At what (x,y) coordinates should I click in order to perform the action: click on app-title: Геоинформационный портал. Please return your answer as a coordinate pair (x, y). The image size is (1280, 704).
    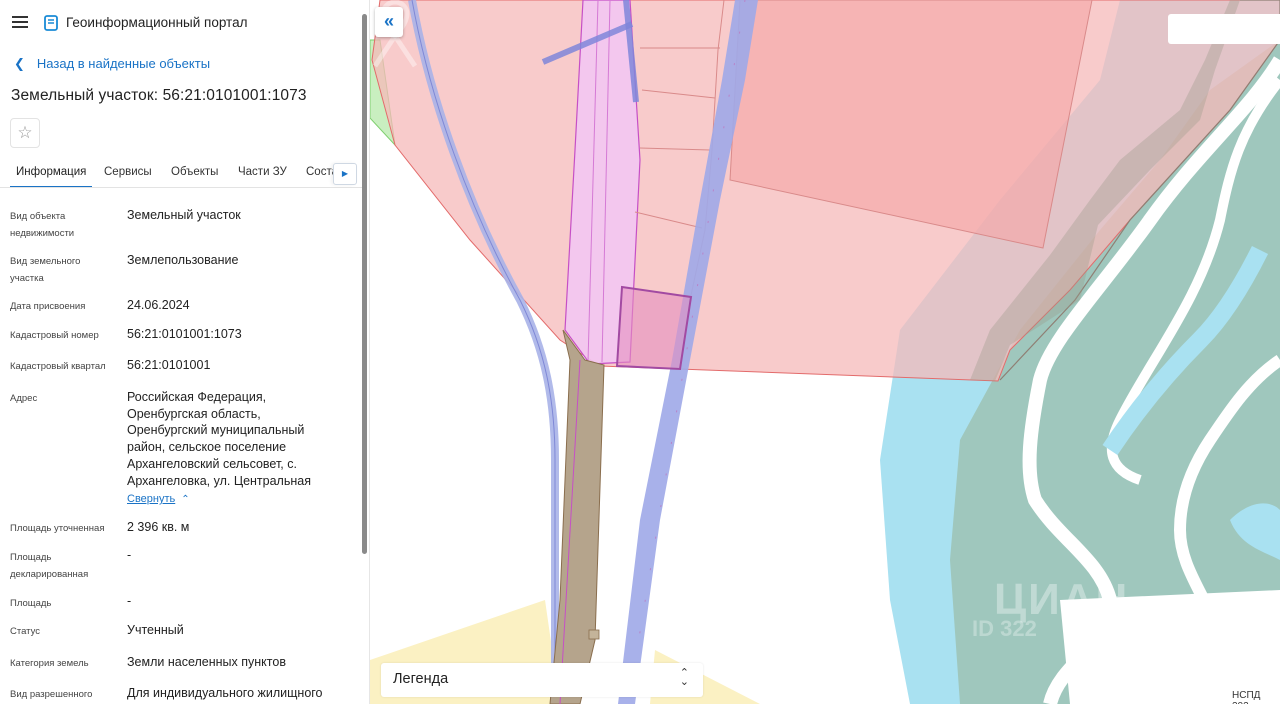
    Looking at the image, I should click on (157, 22).